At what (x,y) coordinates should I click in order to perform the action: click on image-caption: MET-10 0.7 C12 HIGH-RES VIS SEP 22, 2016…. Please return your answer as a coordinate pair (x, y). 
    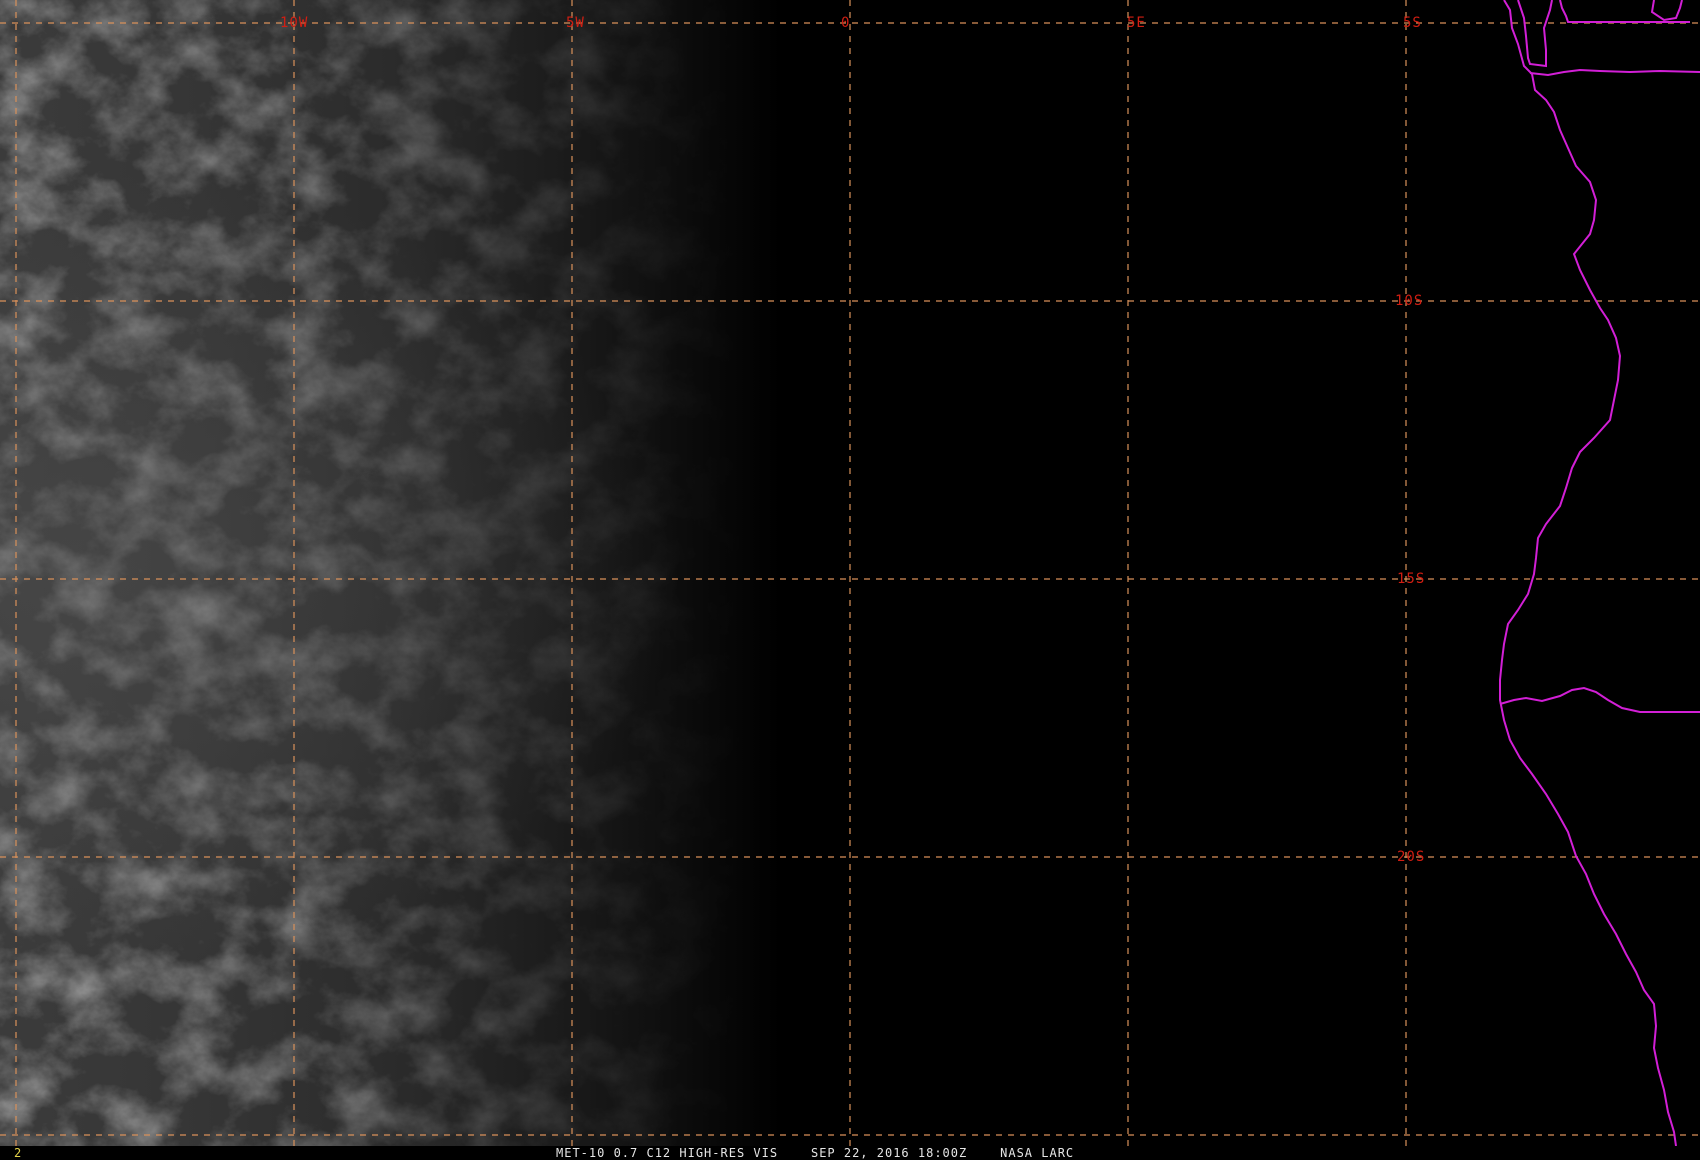
    Looking at the image, I should click on (815, 1153).